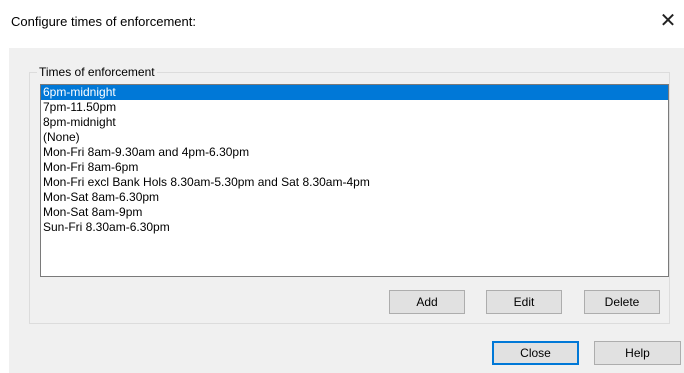 The image size is (684, 373). Describe the element at coordinates (354, 137) in the screenshot. I see `list-item: (None)` at that location.